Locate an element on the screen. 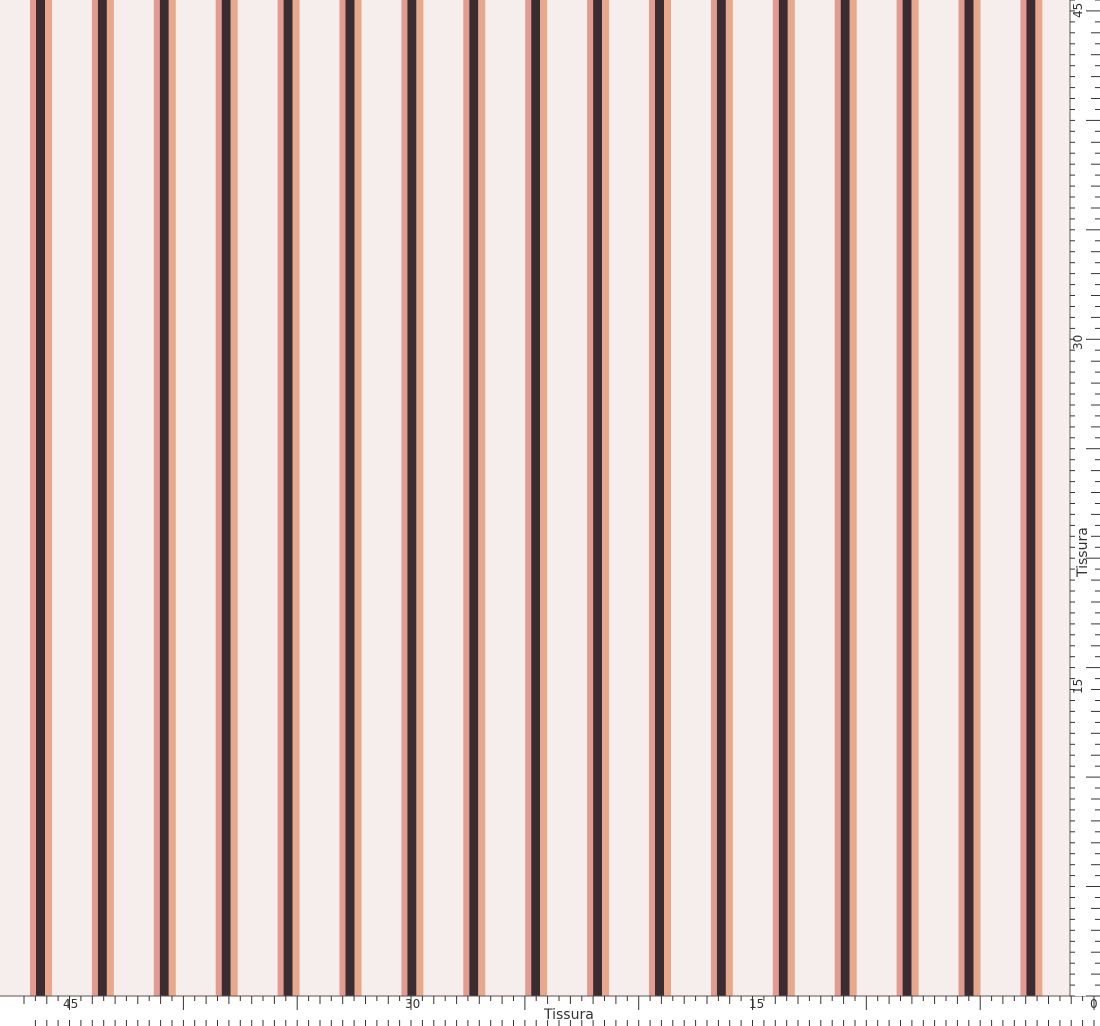 This screenshot has width=1100, height=1026. right-ruler-label: Tissura is located at coordinates (1083, 552).